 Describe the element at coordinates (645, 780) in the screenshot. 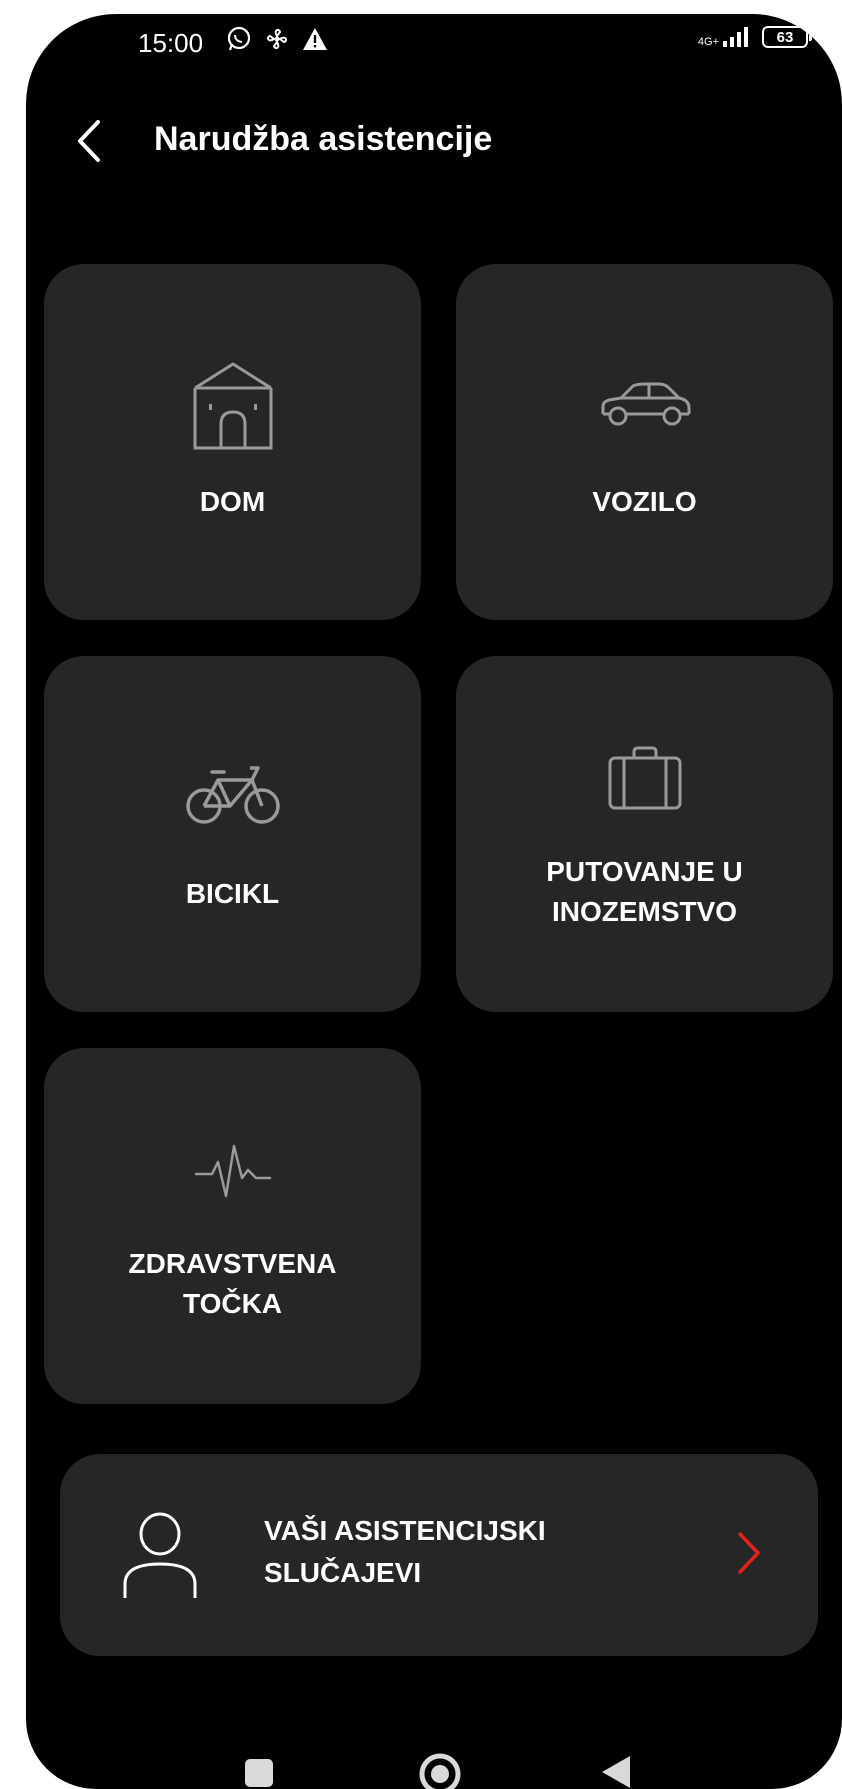

I see `suitcase-icon` at that location.